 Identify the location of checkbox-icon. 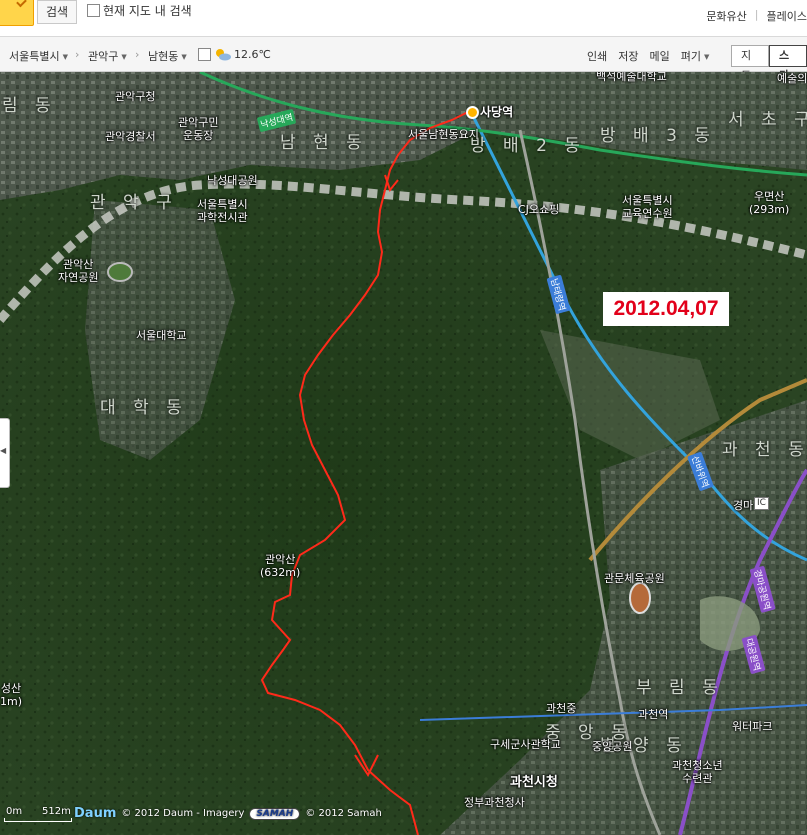
(93, 10).